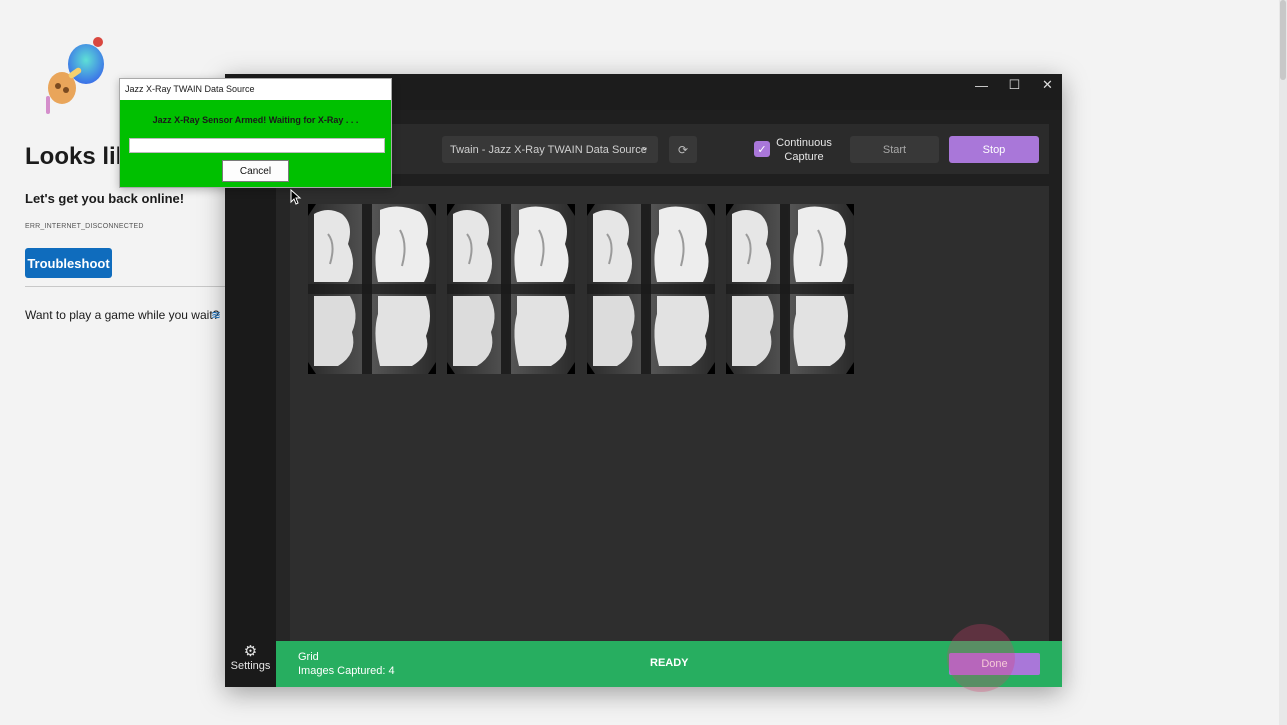 This screenshot has height=725, width=1287. I want to click on checkmark-icon: ✓, so click(762, 149).